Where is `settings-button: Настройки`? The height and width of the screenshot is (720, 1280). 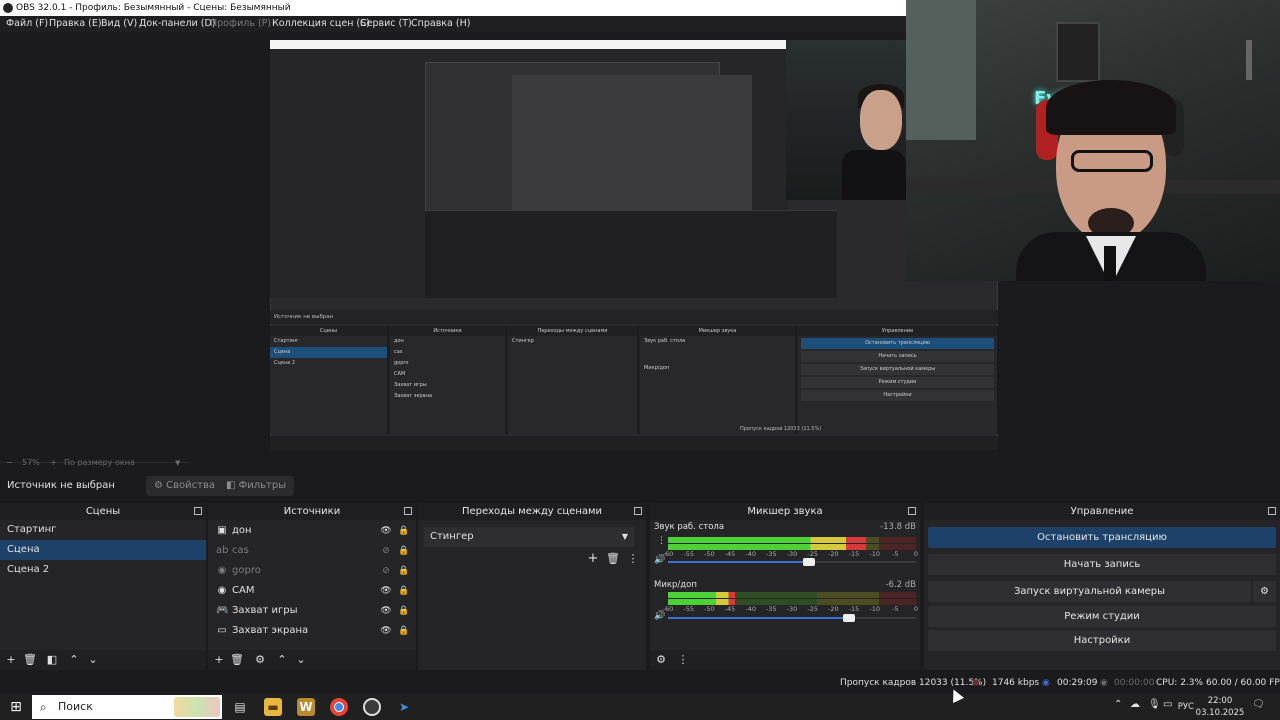
settings-button: Настройки is located at coordinates (1102, 640).